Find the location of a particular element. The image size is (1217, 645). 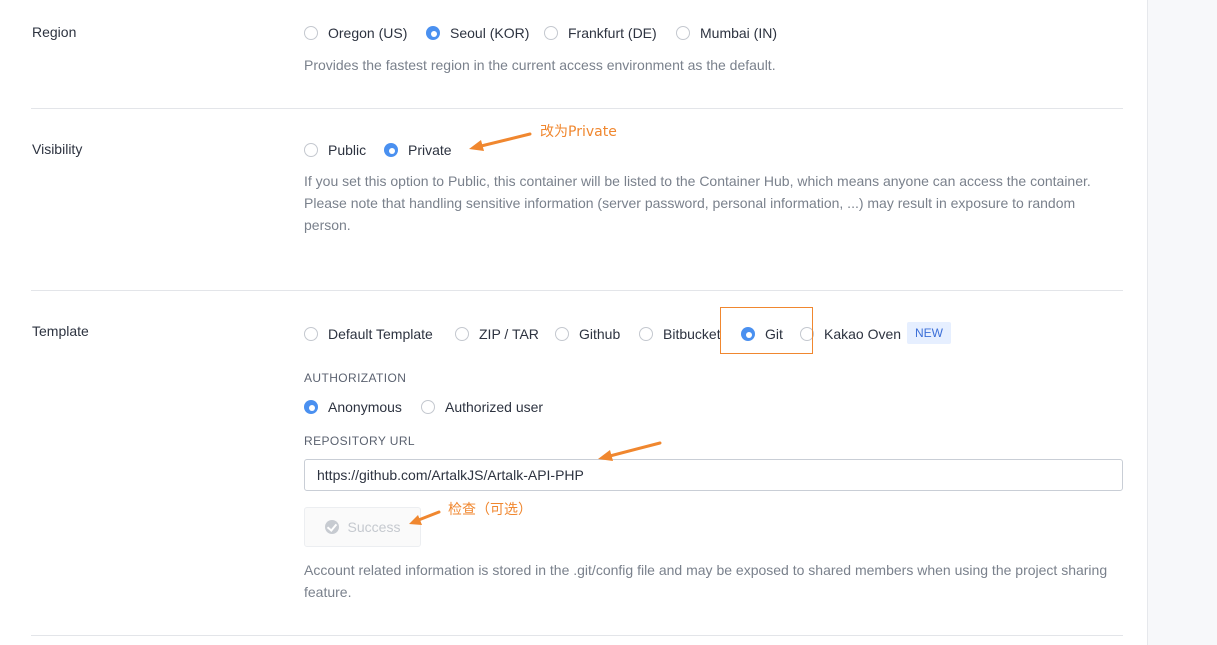

git-highlight-box is located at coordinates (766, 330).